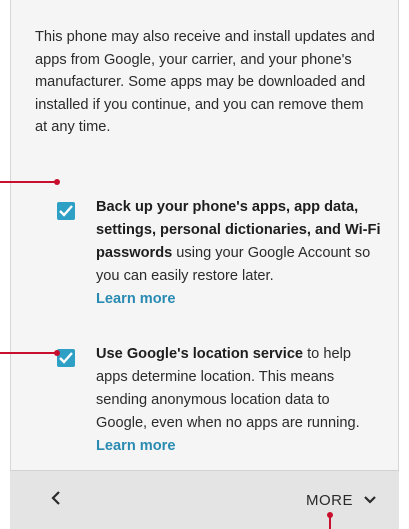 Image resolution: width=409 pixels, height=529 pixels. Describe the element at coordinates (135, 299) in the screenshot. I see `backup-learn-more-link: Learn more` at that location.